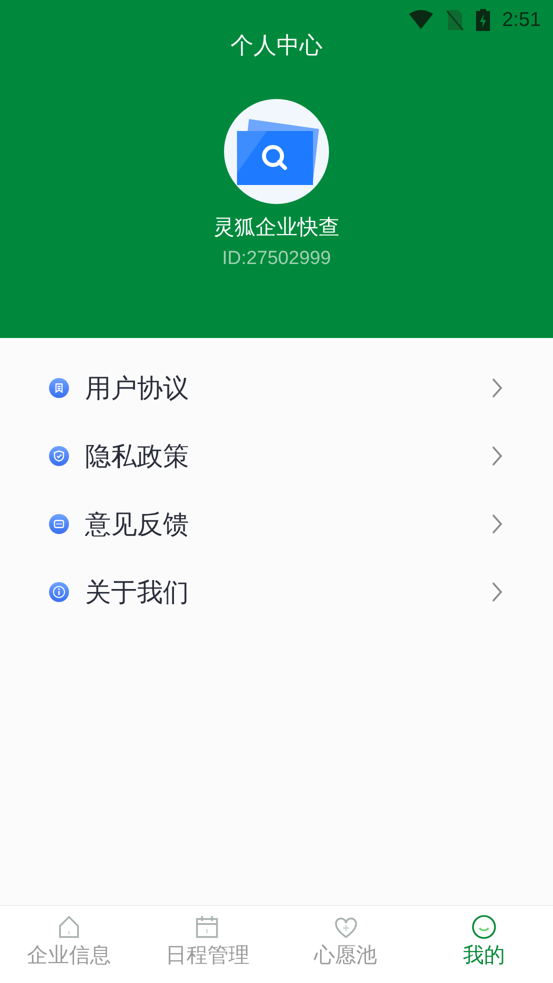 The image size is (553, 983). What do you see at coordinates (455, 20) in the screenshot?
I see `no-sim-icon` at bounding box center [455, 20].